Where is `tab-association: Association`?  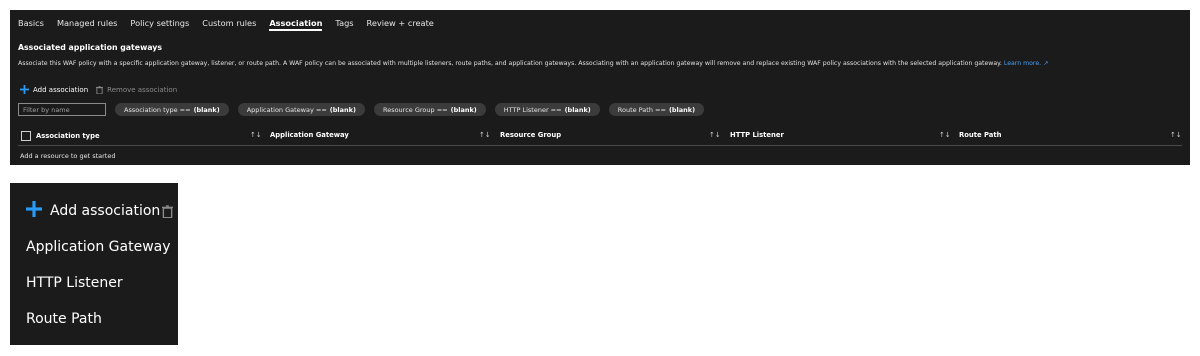 tab-association: Association is located at coordinates (296, 24).